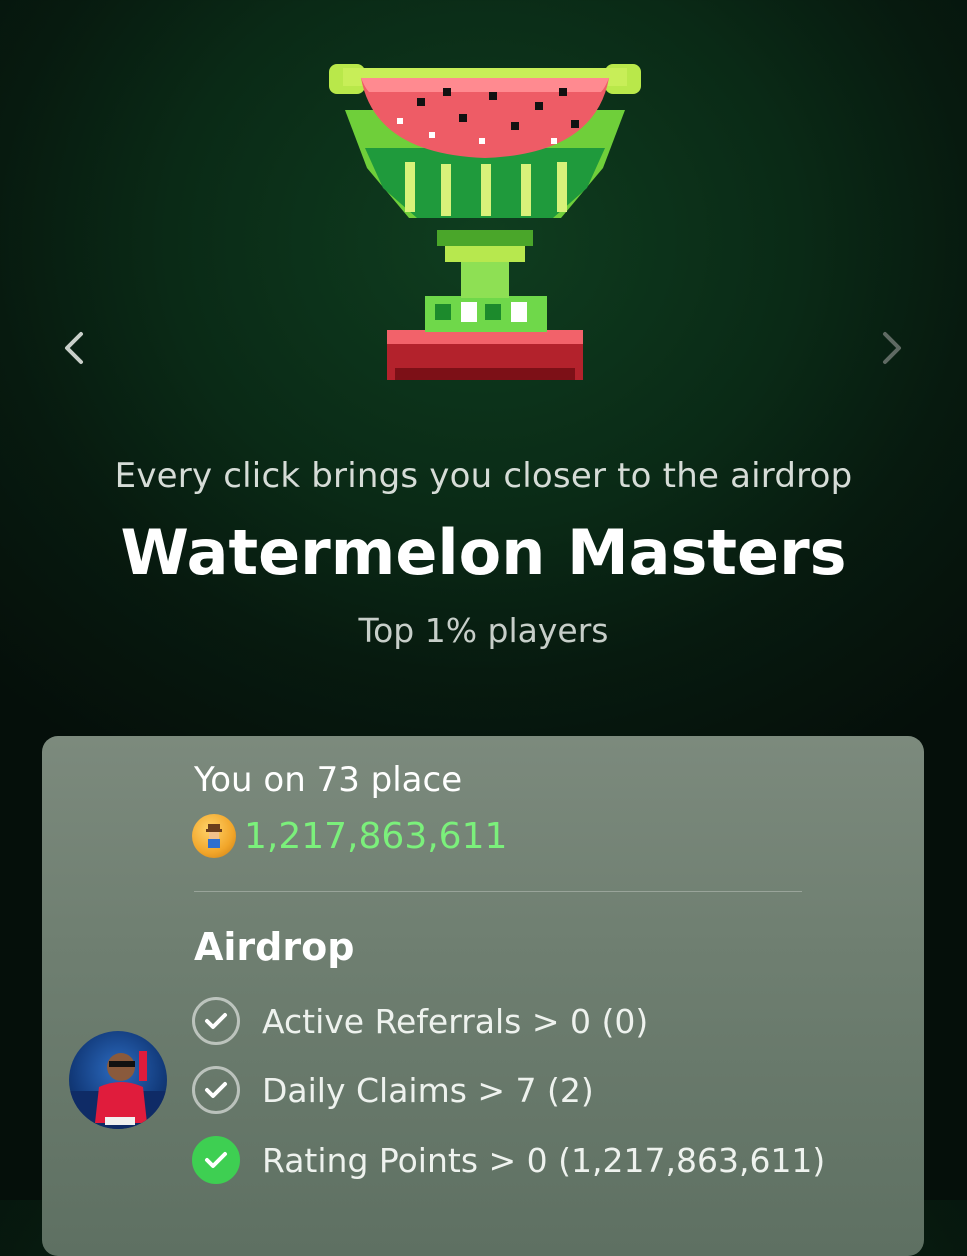 The width and height of the screenshot is (967, 1256). What do you see at coordinates (483, 630) in the screenshot?
I see `league-tier: Top 1% players` at bounding box center [483, 630].